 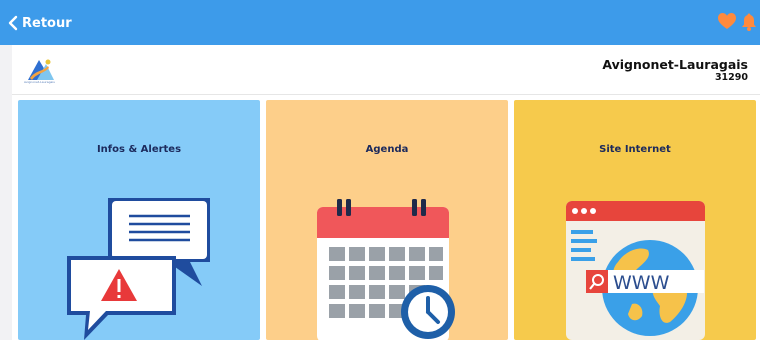 I want to click on postal-code: 31290, so click(x=731, y=77).